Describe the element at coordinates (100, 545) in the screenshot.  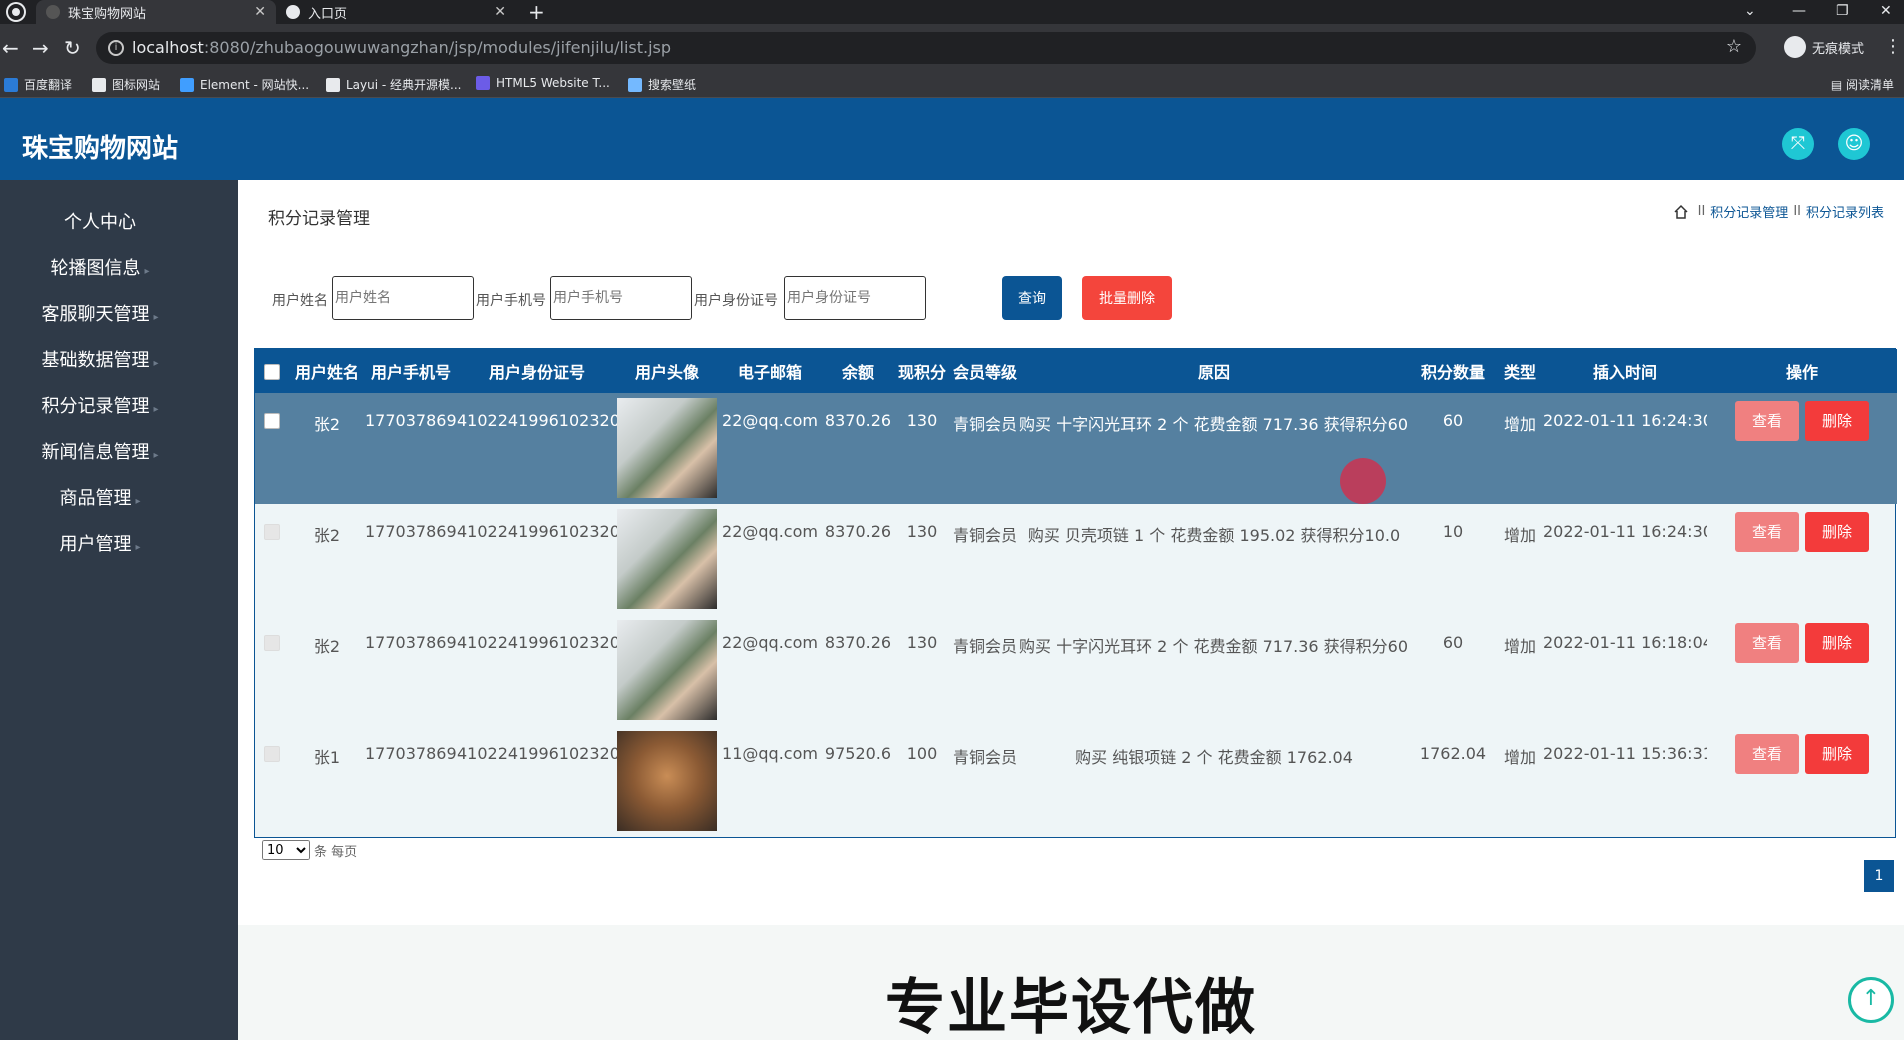
I see `sidebar-item-users: 用户管理 ▸` at that location.